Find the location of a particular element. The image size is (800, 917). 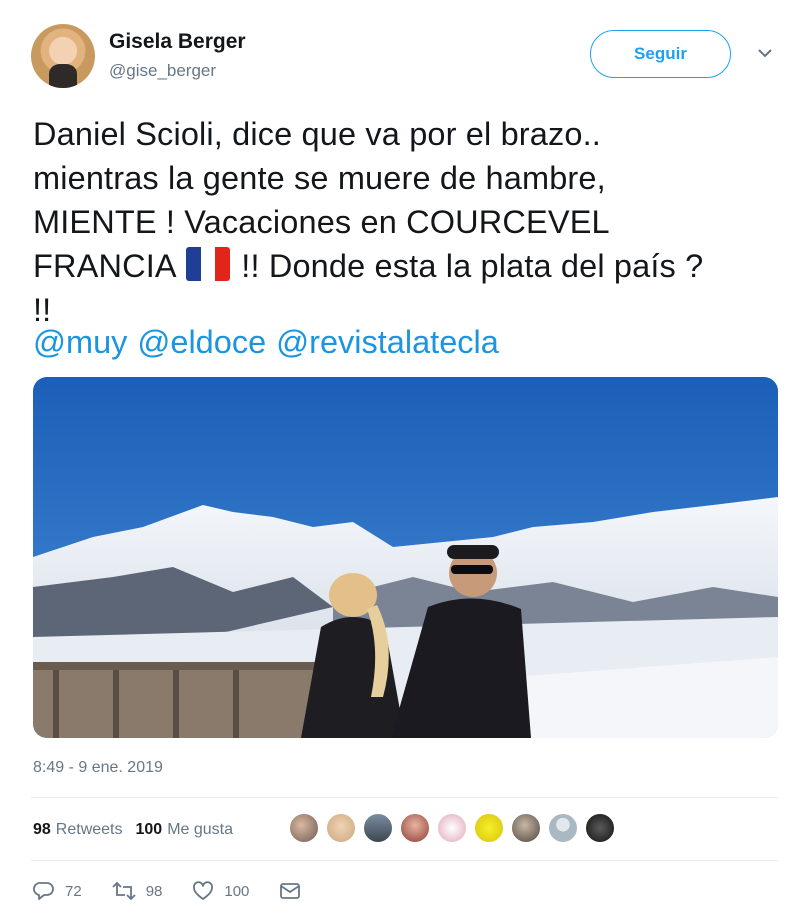

likes-count: 100 is located at coordinates (149, 830).